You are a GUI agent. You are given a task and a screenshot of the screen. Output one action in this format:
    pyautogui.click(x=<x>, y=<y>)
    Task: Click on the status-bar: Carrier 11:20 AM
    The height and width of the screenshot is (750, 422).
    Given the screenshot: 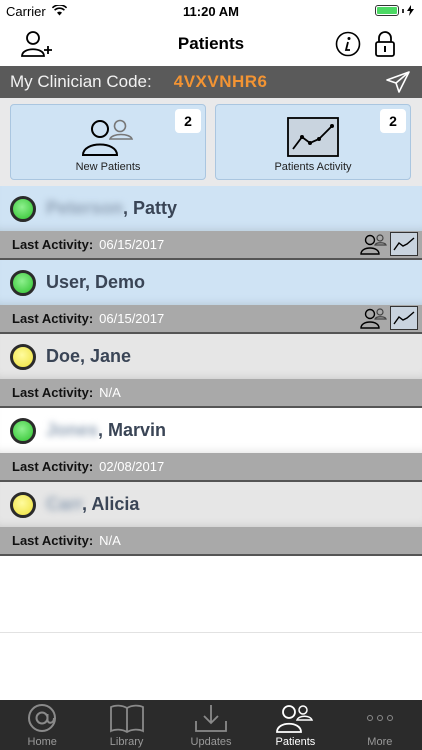 What is the action you would take?
    pyautogui.click(x=211, y=11)
    